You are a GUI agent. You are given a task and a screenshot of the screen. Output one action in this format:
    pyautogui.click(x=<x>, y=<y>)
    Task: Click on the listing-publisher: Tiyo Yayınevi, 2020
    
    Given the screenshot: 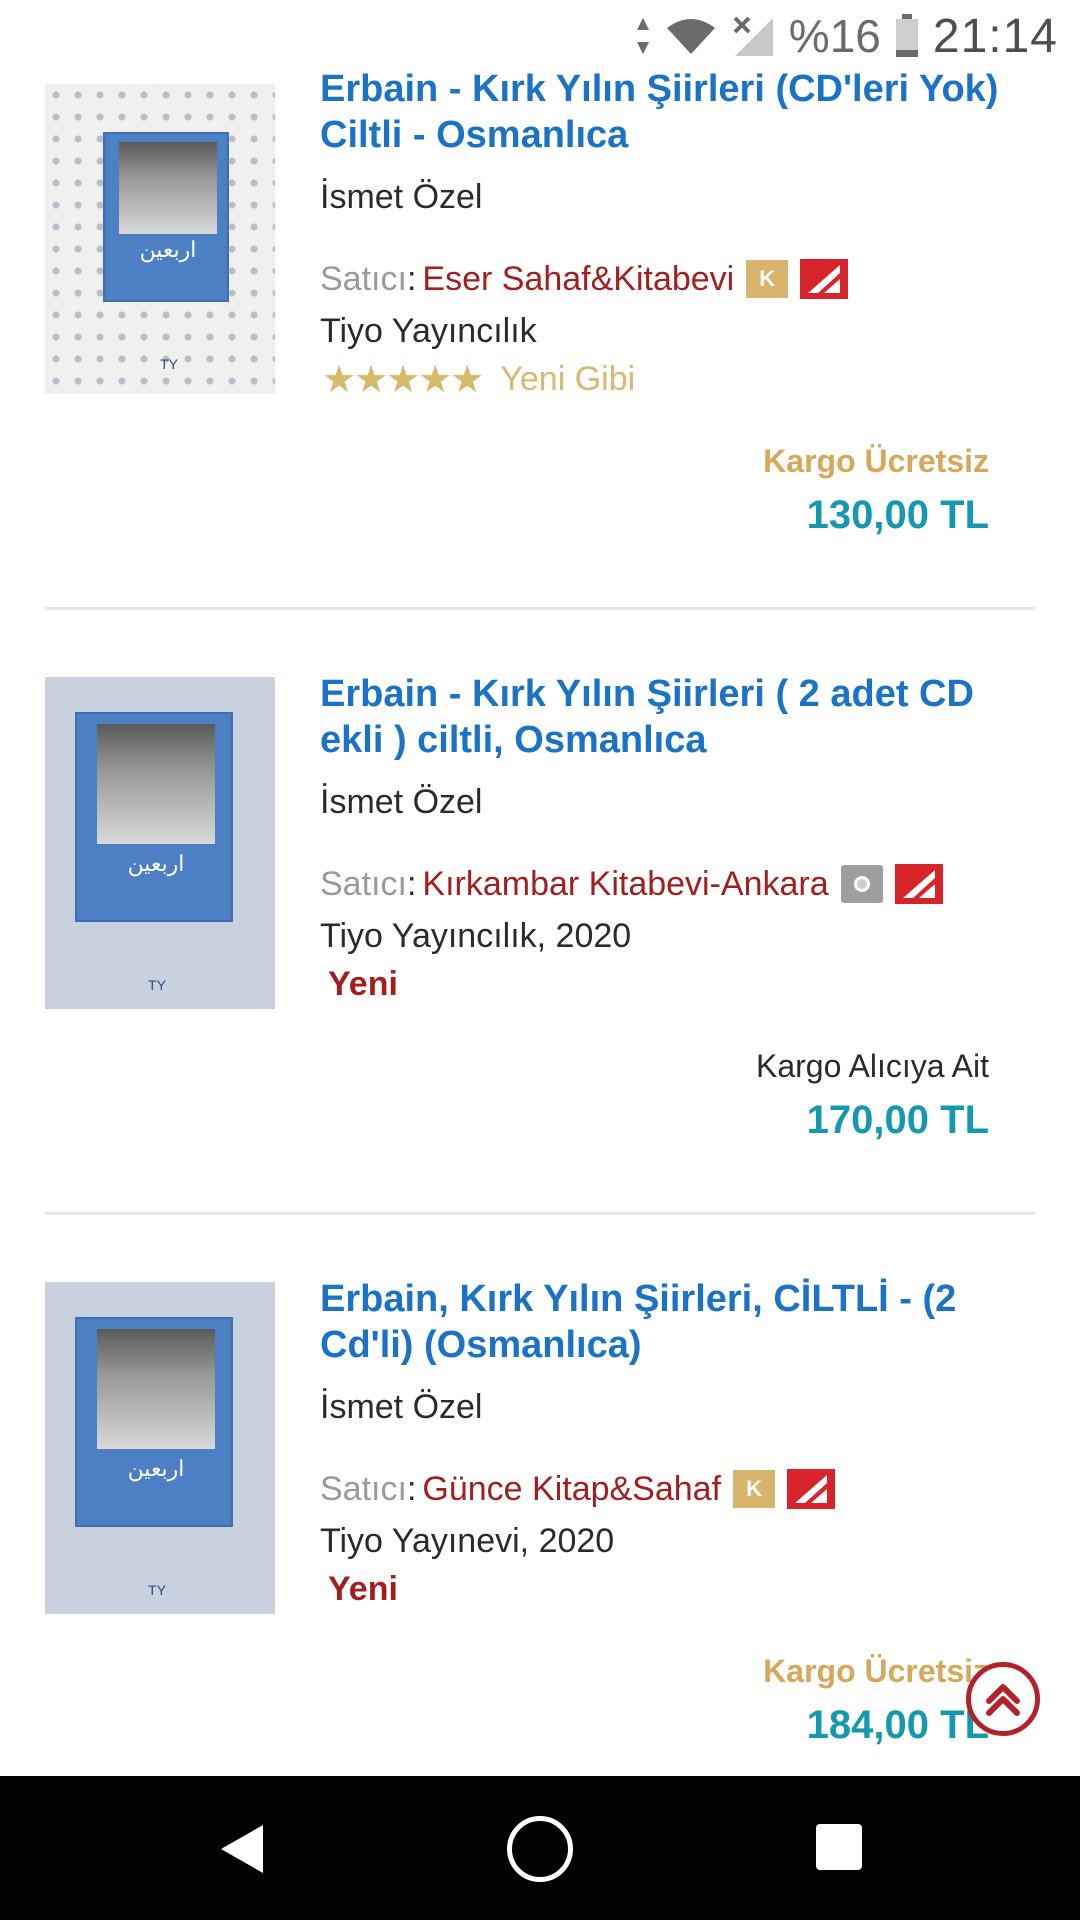 What is the action you would take?
    pyautogui.click(x=467, y=1541)
    